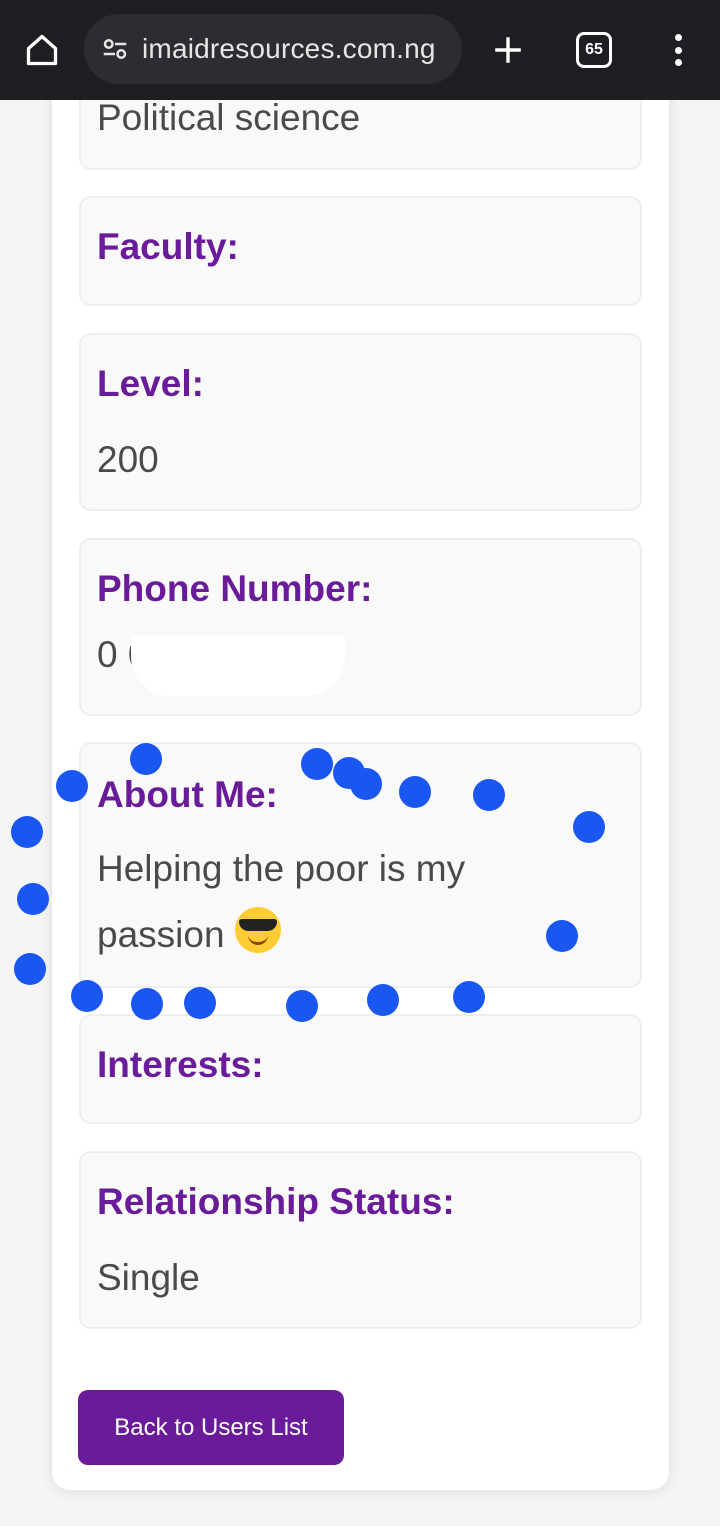 This screenshot has width=720, height=1526. What do you see at coordinates (238, 666) in the screenshot?
I see `phone-redaction` at bounding box center [238, 666].